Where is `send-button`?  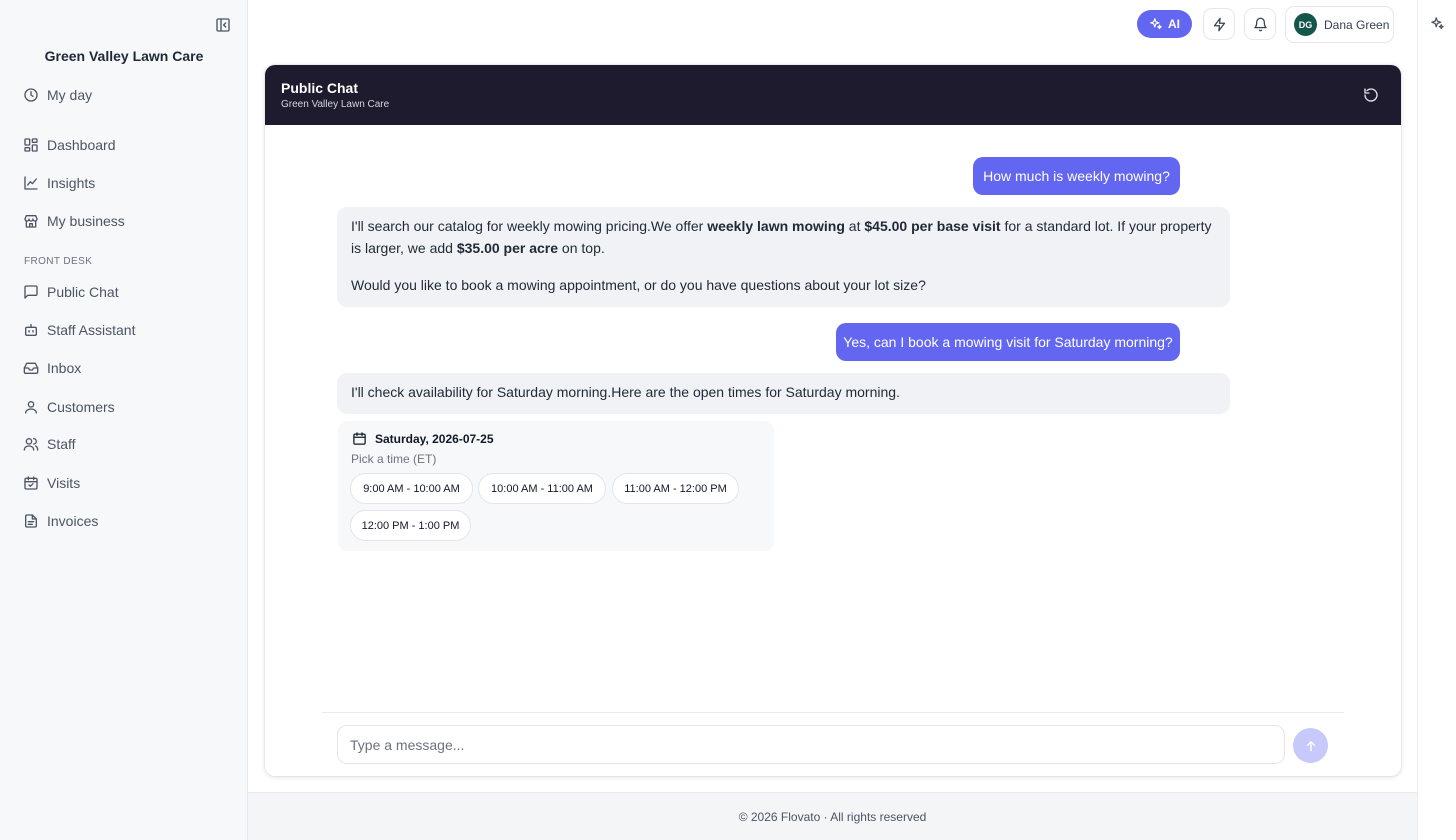
send-button is located at coordinates (1310, 745).